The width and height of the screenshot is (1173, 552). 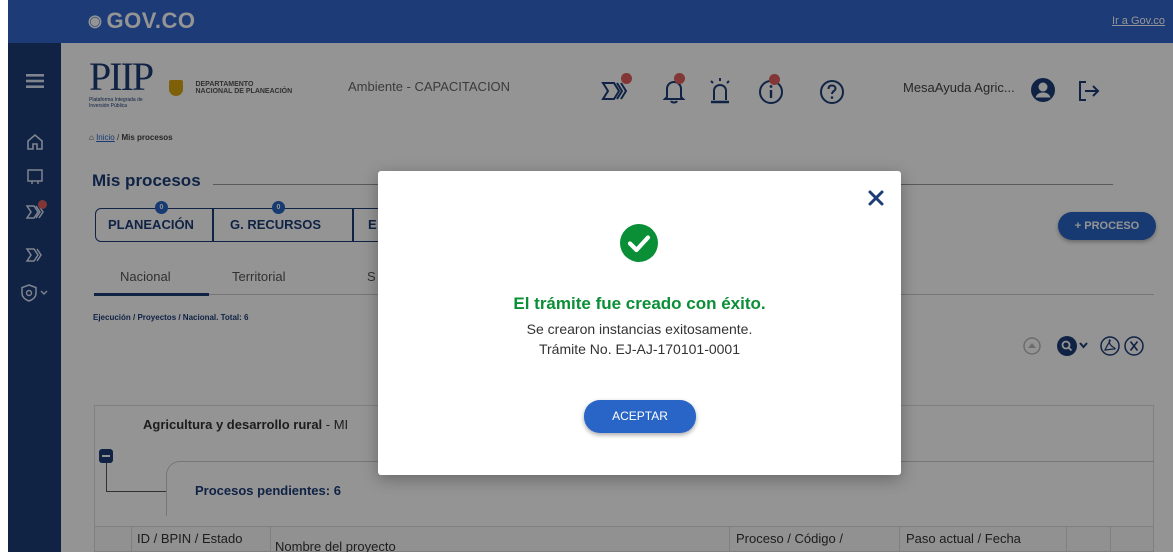 What do you see at coordinates (639, 303) in the screenshot?
I see `dialog-title: El trámite fue creado con éxito.` at bounding box center [639, 303].